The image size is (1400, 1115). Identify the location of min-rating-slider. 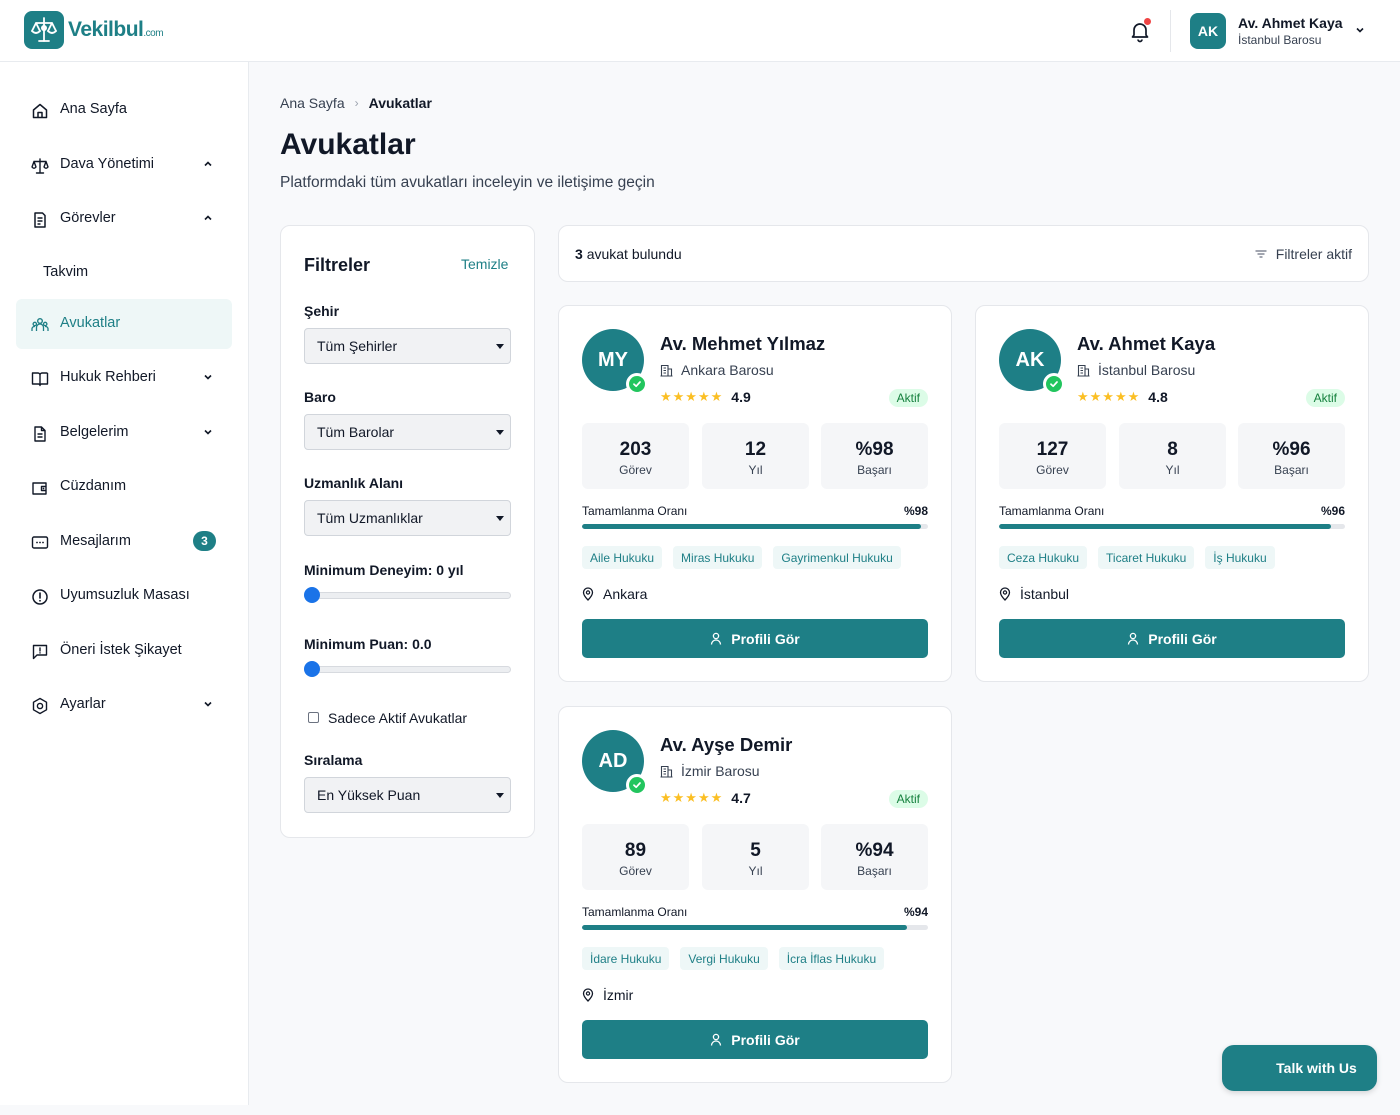
(407, 669).